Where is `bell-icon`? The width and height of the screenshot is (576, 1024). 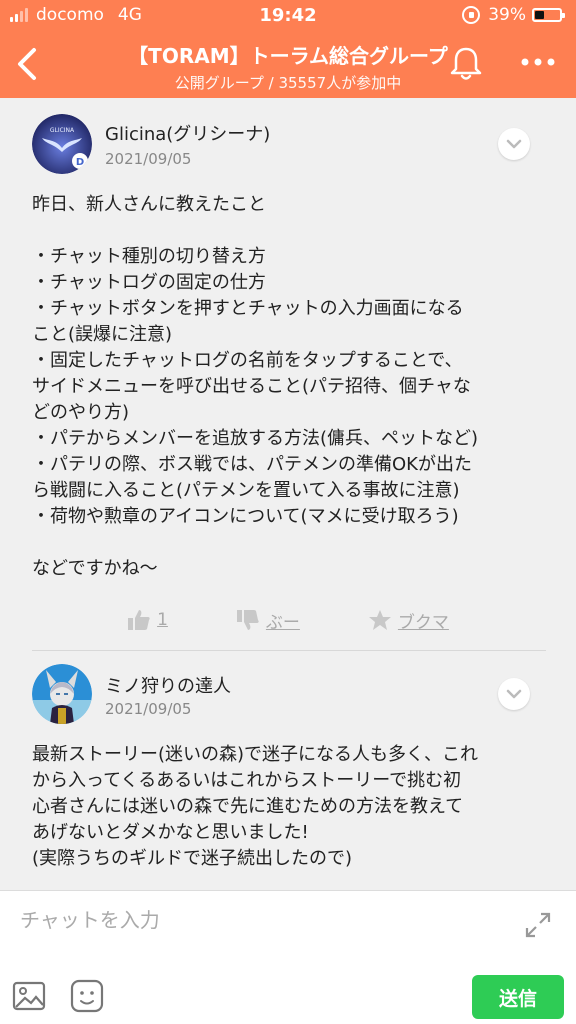
bell-icon is located at coordinates (466, 63).